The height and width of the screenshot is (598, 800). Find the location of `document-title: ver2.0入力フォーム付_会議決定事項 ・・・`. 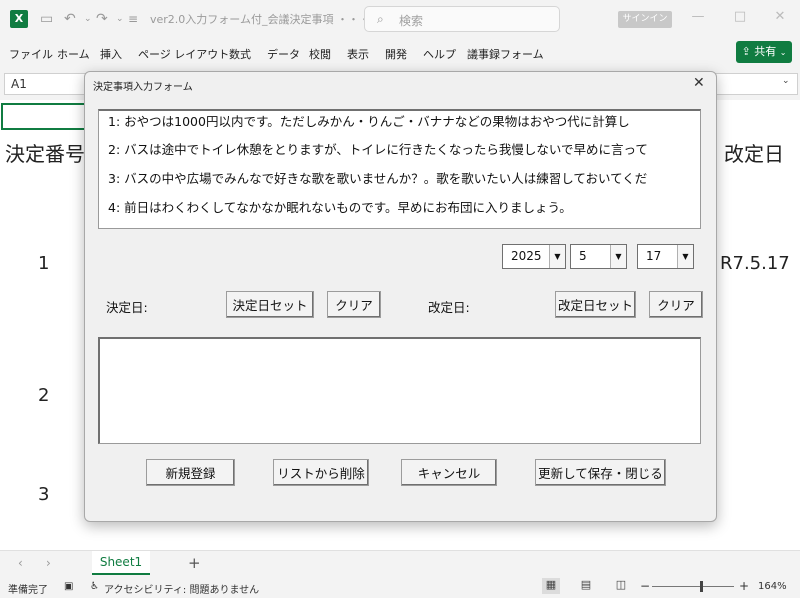

document-title: ver2.0入力フォーム付_会議決定事項 ・・・ is located at coordinates (260, 19).